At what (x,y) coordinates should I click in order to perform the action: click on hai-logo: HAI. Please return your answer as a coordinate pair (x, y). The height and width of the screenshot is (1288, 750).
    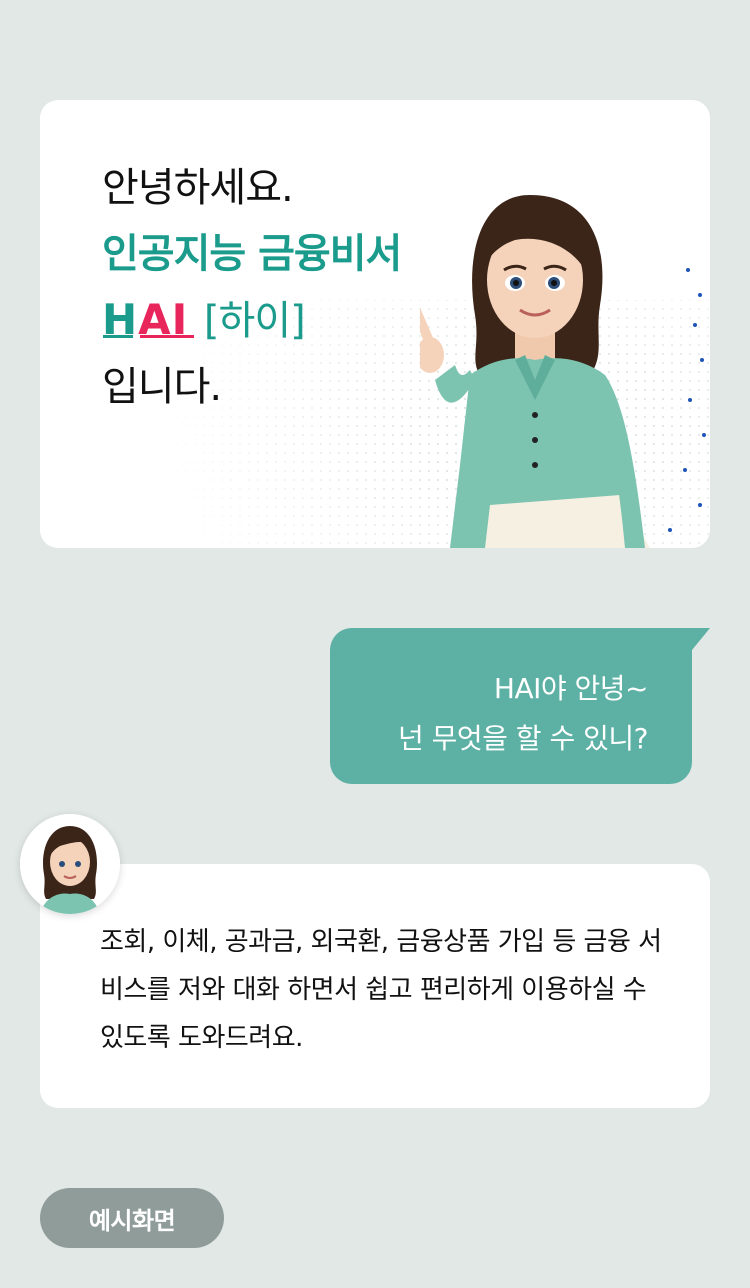
    Looking at the image, I should click on (153, 319).